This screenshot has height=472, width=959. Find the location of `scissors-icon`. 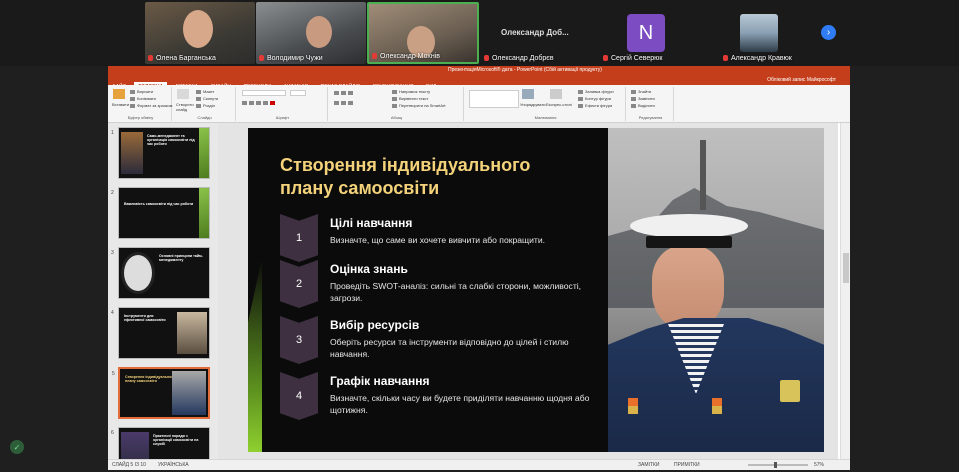

scissors-icon is located at coordinates (132, 92).